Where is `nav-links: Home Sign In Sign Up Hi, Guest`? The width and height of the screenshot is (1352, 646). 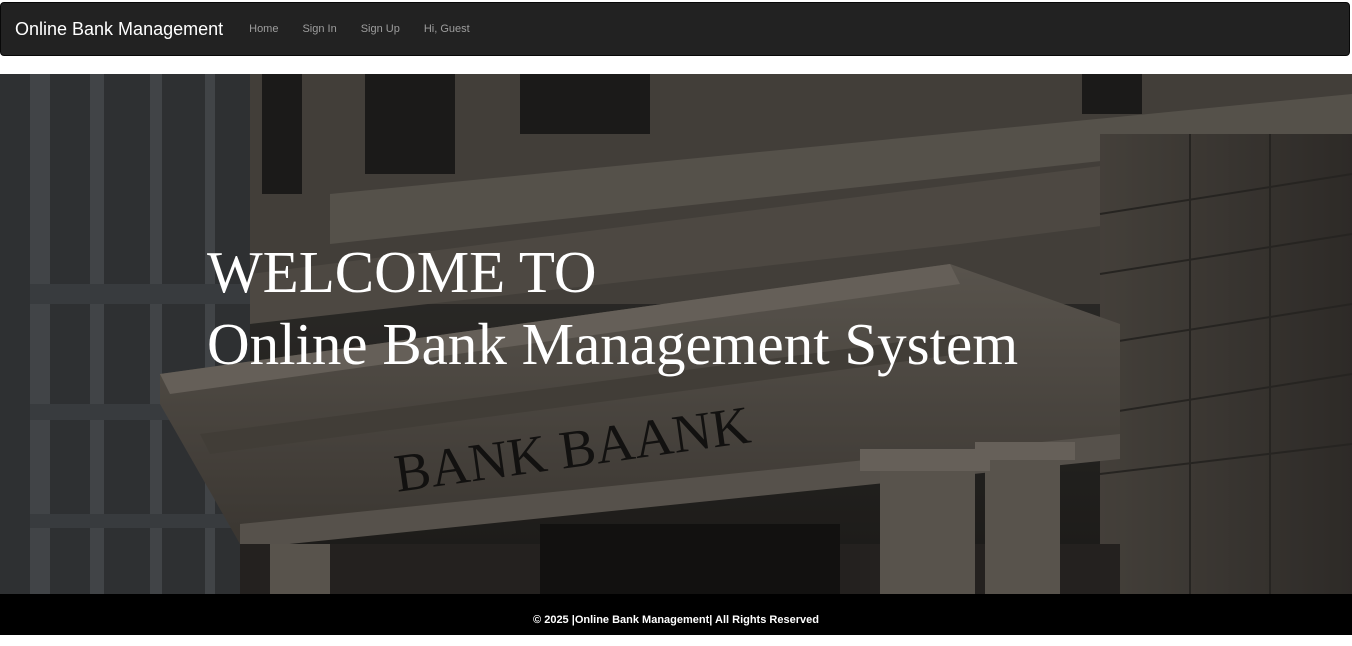
nav-links: Home Sign In Sign Up Hi, Guest is located at coordinates (359, 29).